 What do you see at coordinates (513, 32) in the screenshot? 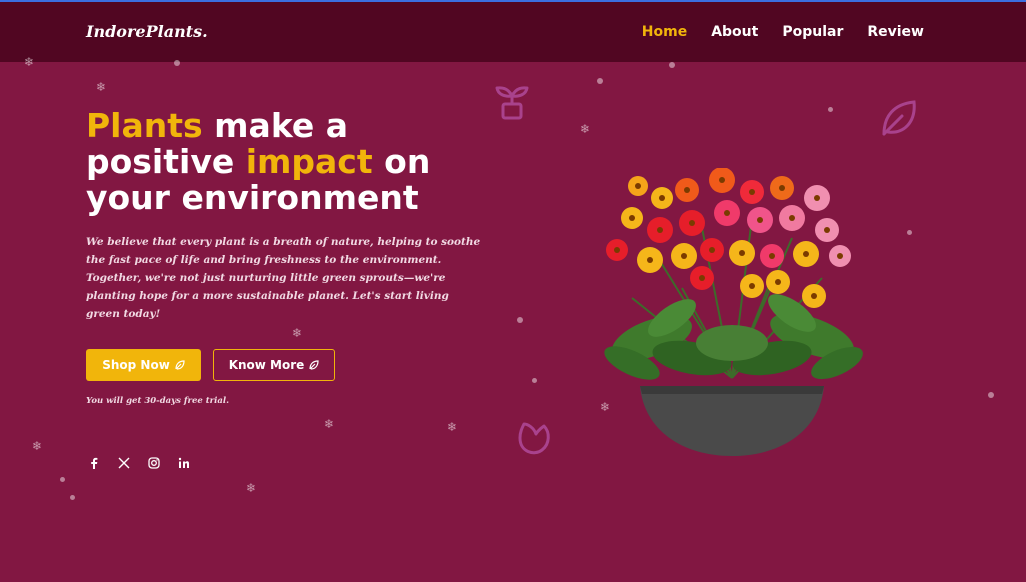
I see `navbar: IndorePlants. Home About Popular Review` at bounding box center [513, 32].